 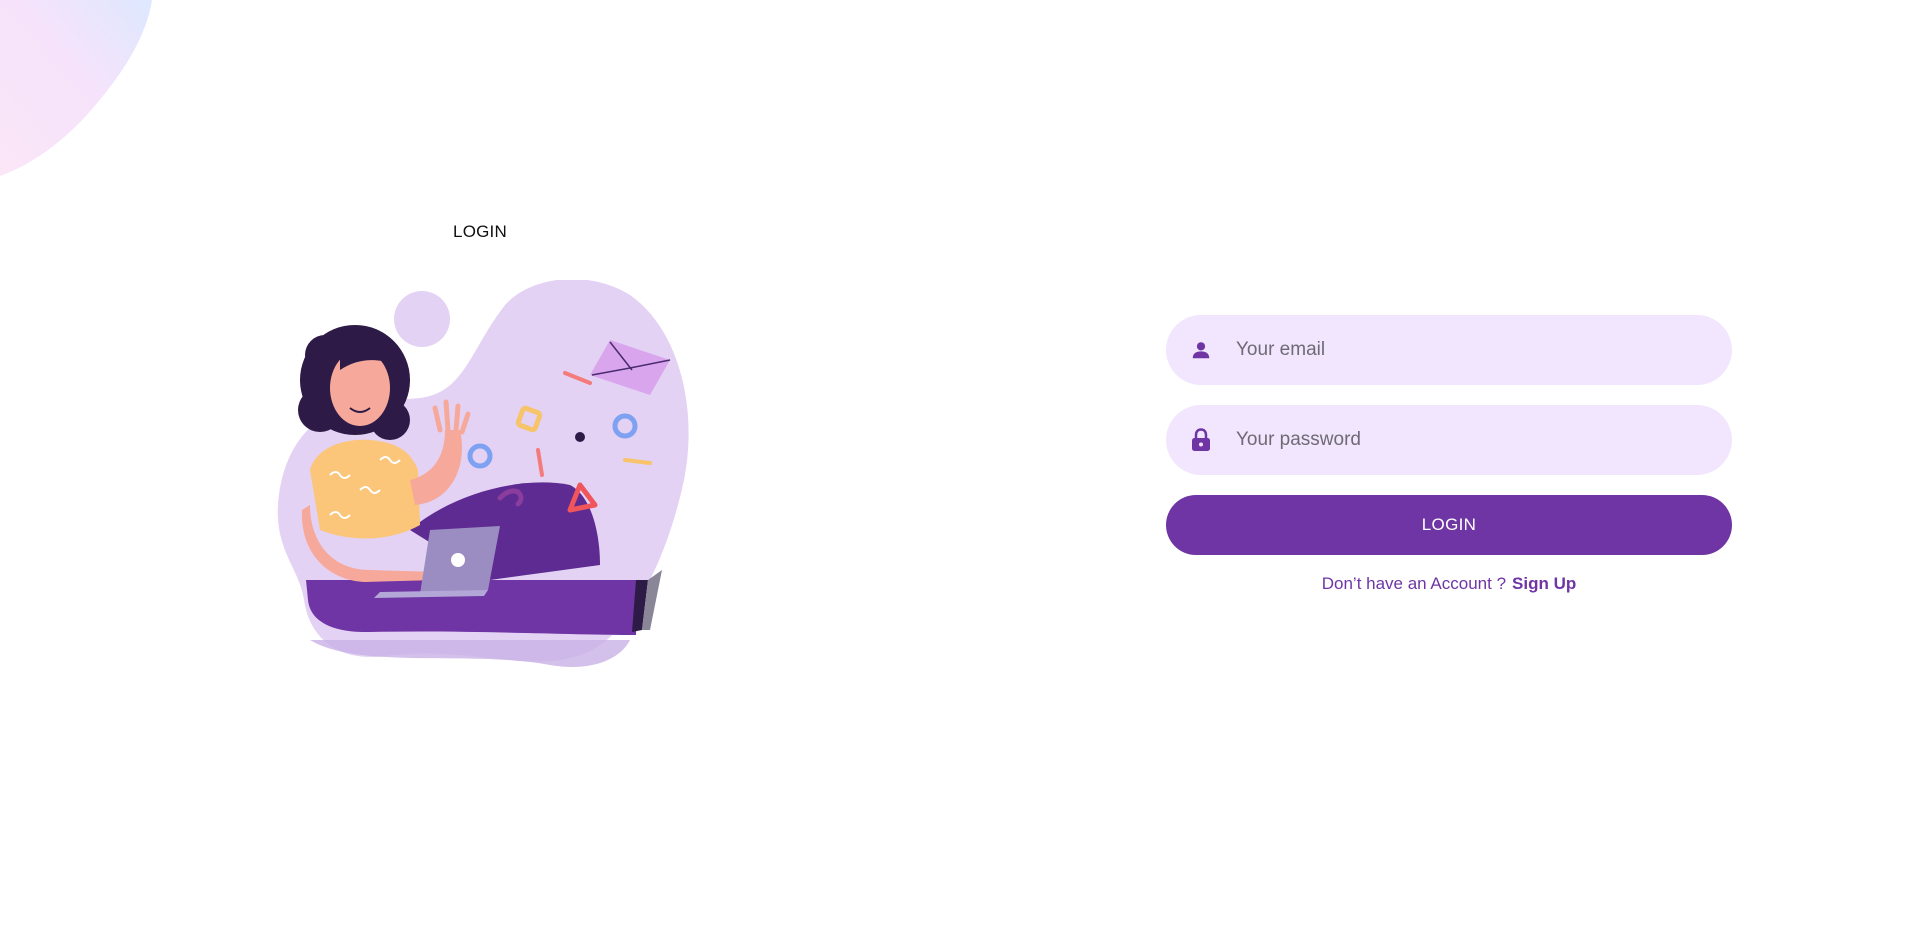 I want to click on email-field-wrapper, so click(x=1449, y=350).